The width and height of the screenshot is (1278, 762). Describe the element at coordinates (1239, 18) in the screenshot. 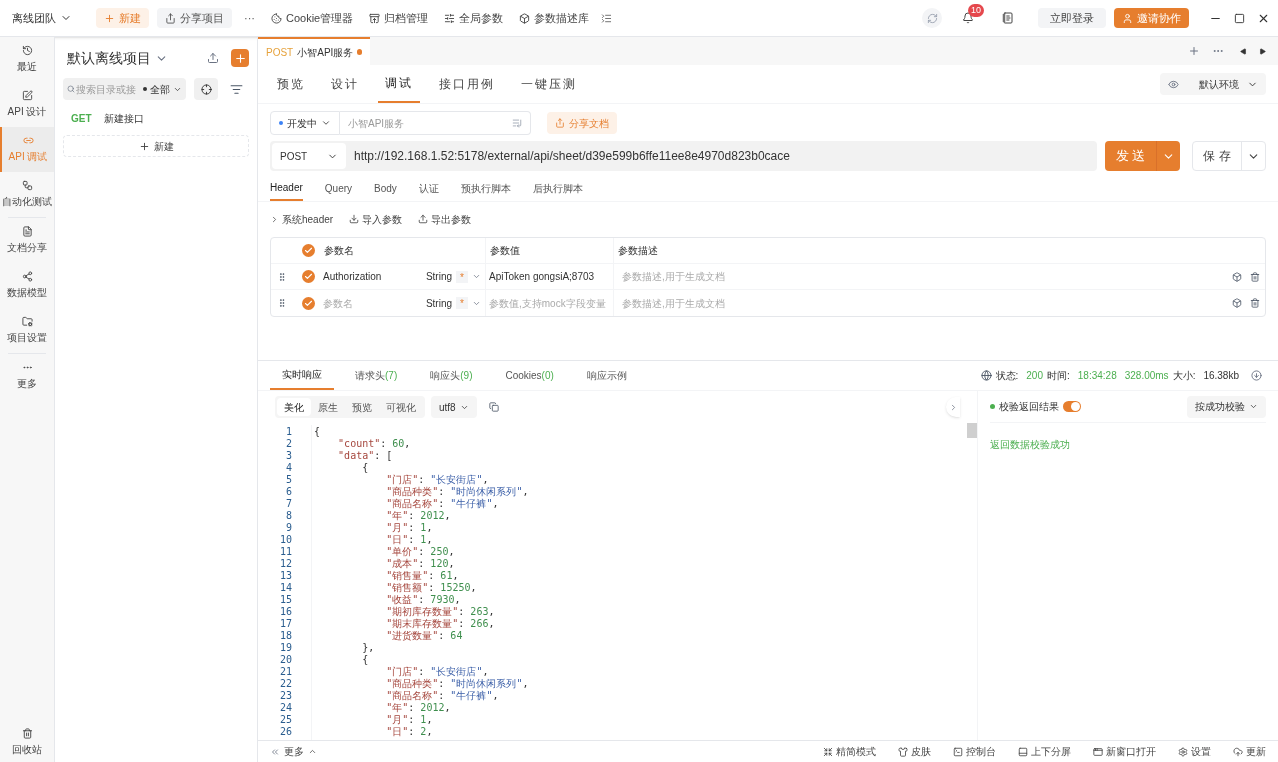

I see `maximize-icon` at that location.